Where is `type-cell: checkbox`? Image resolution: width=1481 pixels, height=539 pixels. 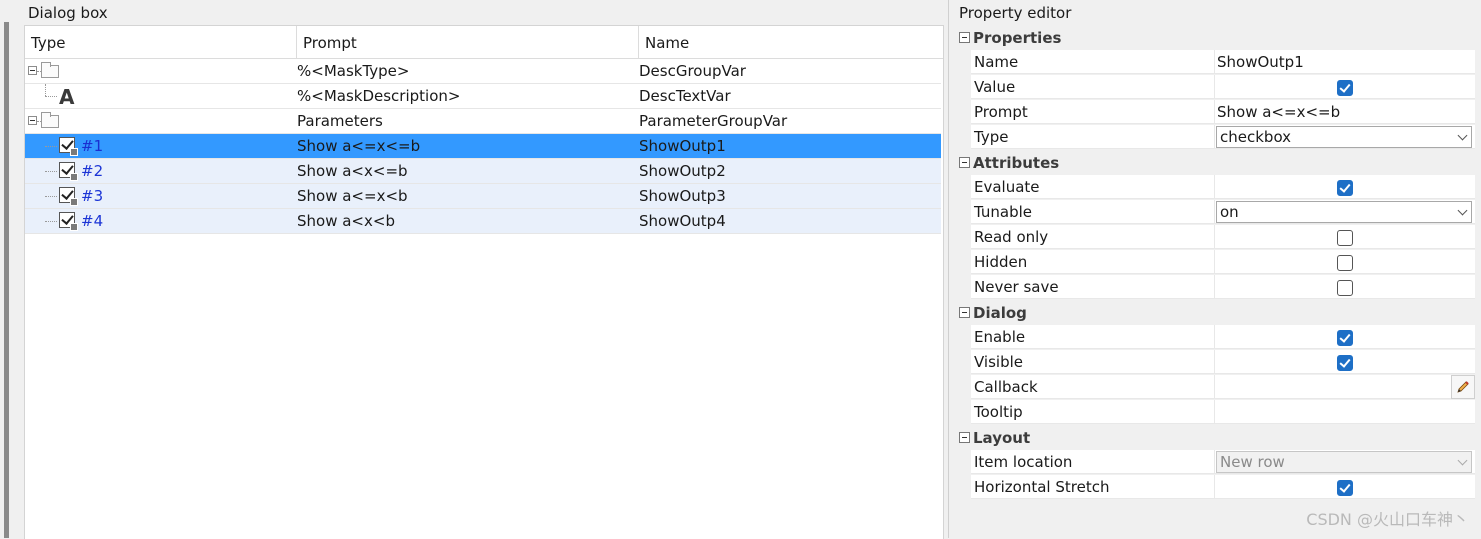 type-cell: checkbox is located at coordinates (1345, 137).